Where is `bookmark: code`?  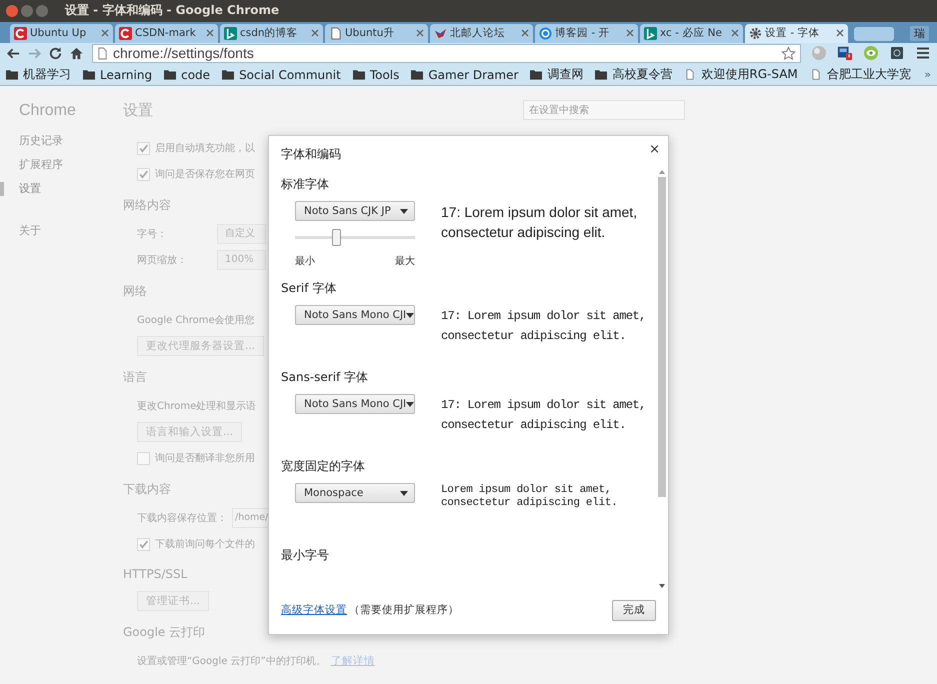 bookmark: code is located at coordinates (187, 75).